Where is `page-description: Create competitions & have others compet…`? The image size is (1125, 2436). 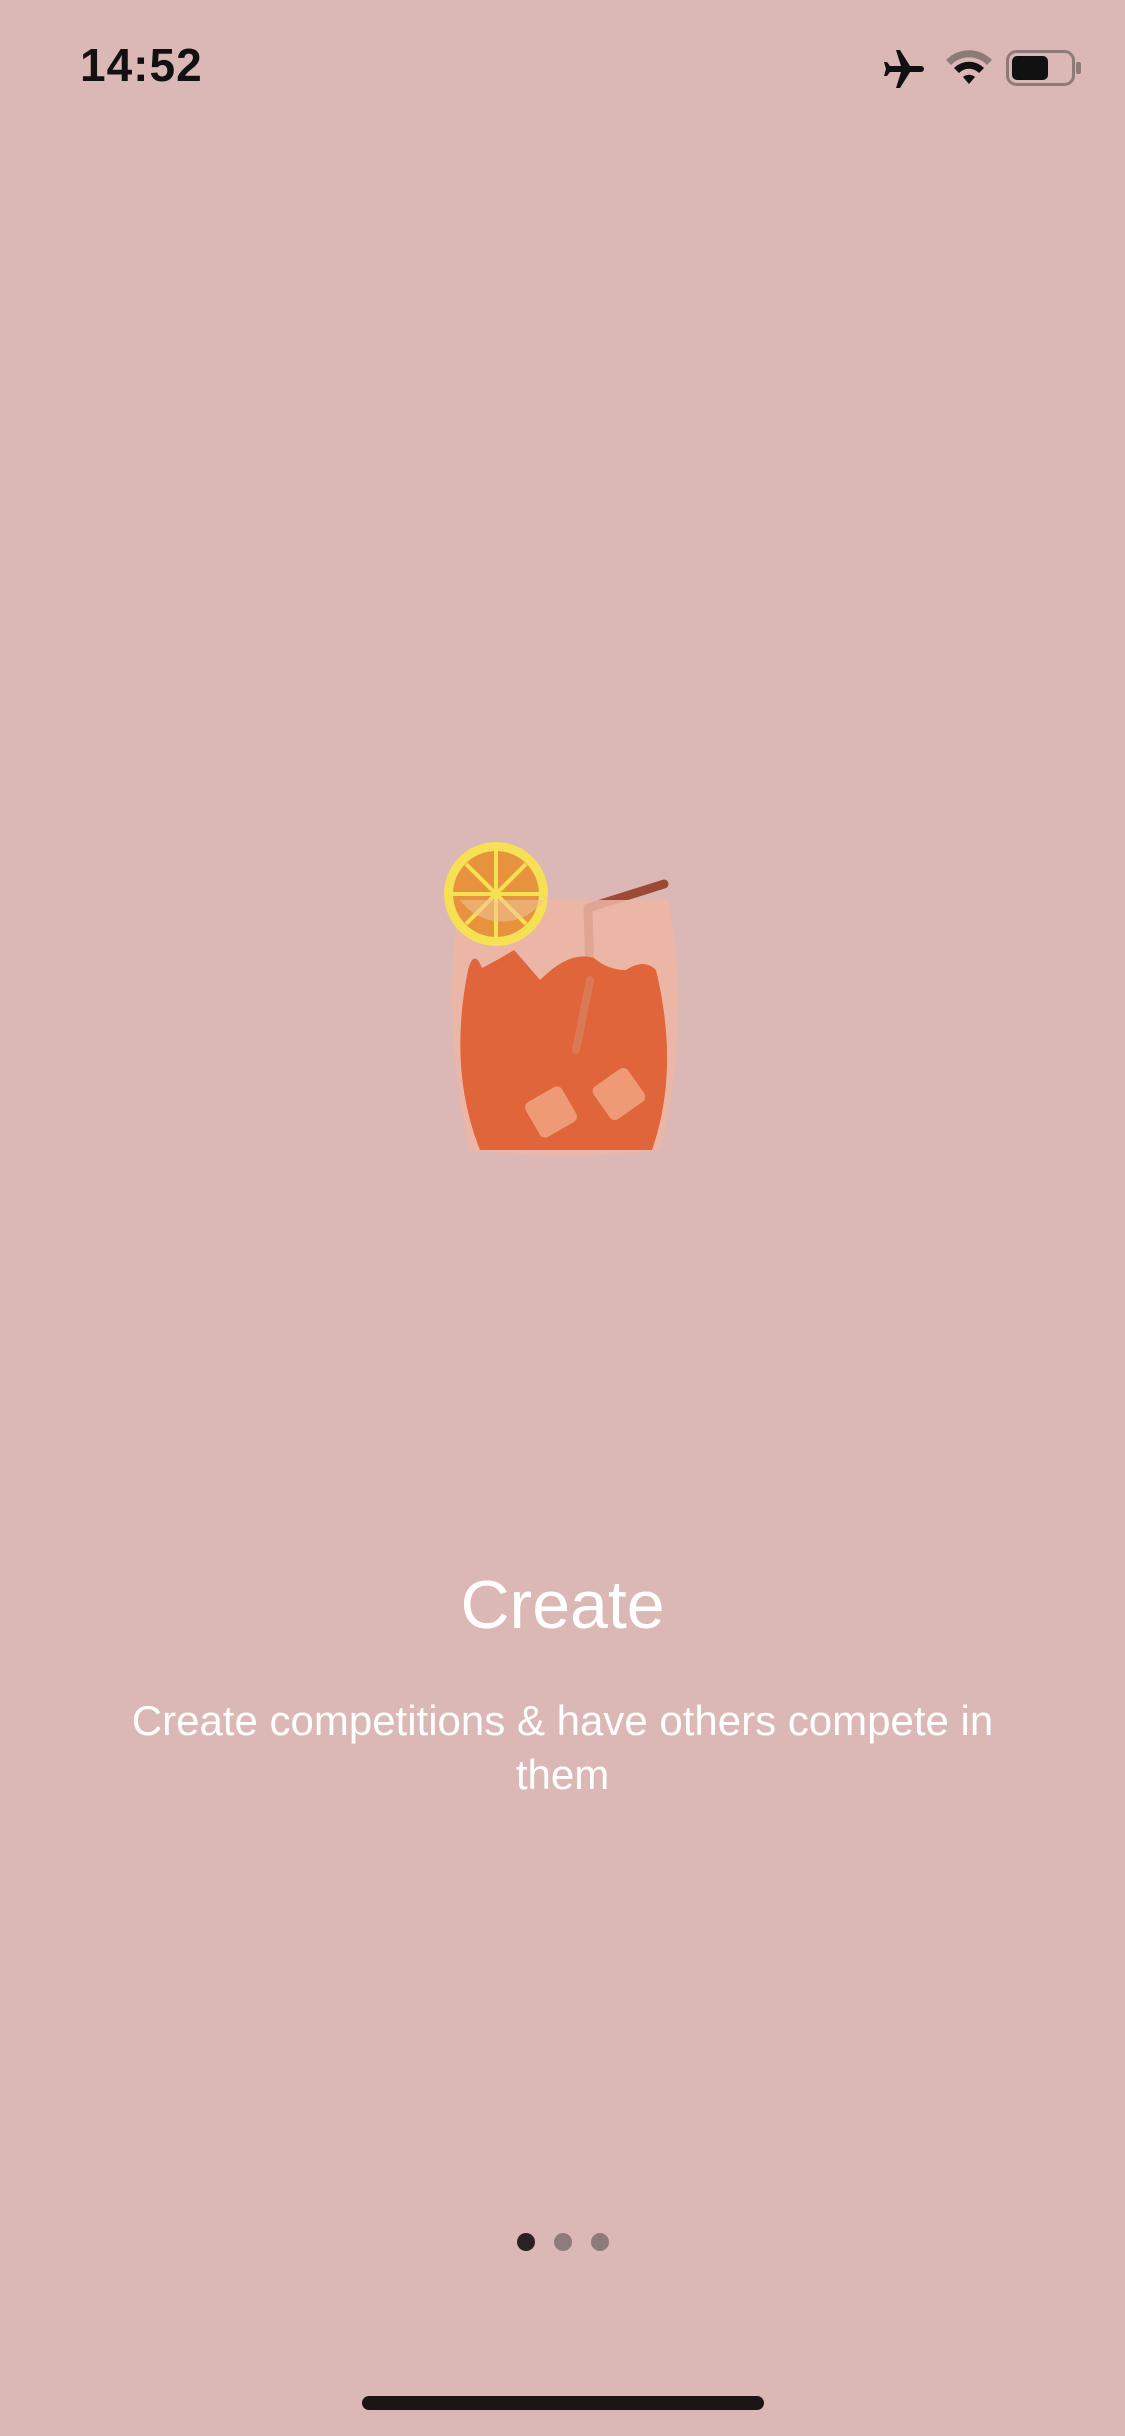 page-description: Create competitions & have others compet… is located at coordinates (562, 1747).